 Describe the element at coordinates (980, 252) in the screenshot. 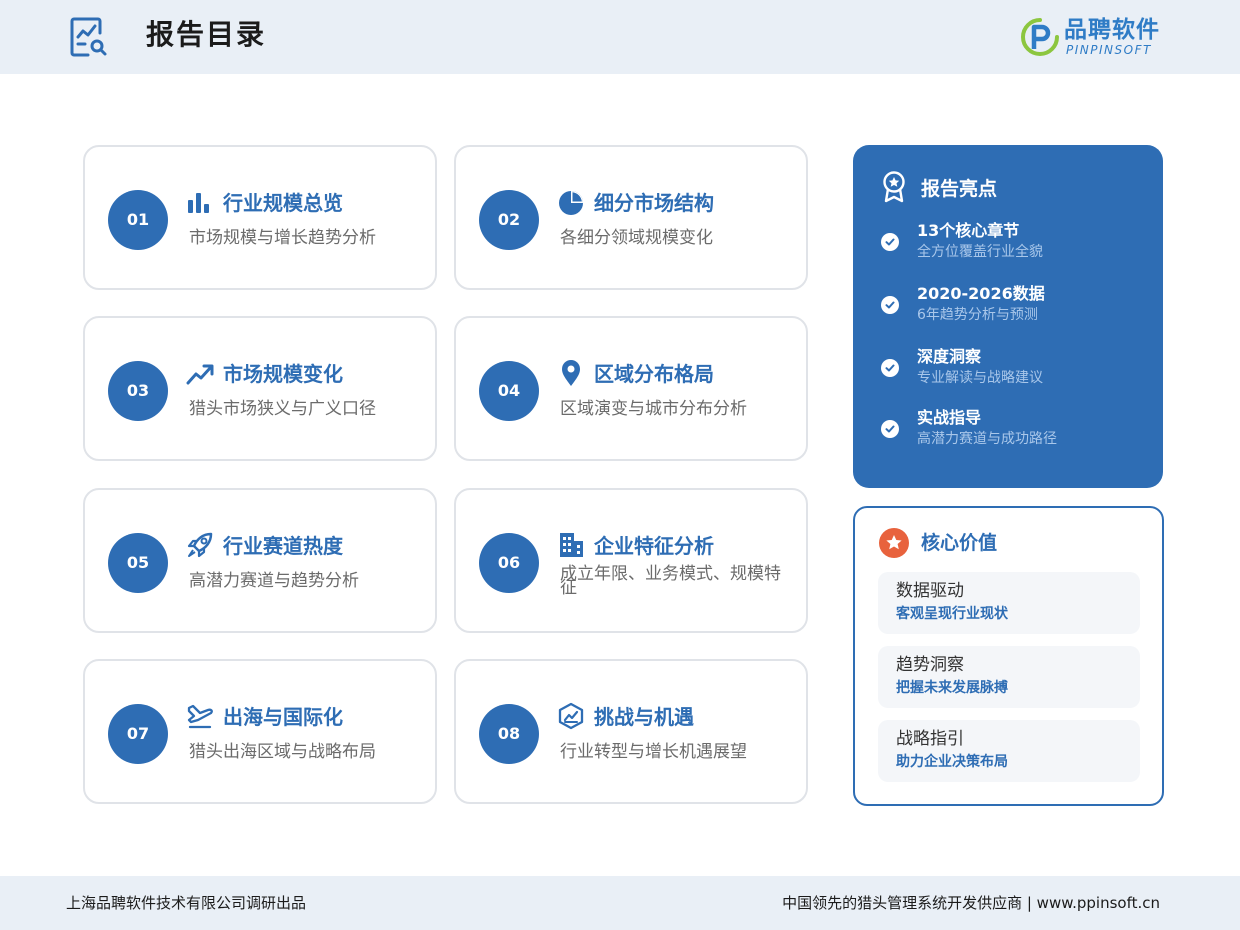

I see `highlight-sub: 全方位覆盖行业全貌` at that location.